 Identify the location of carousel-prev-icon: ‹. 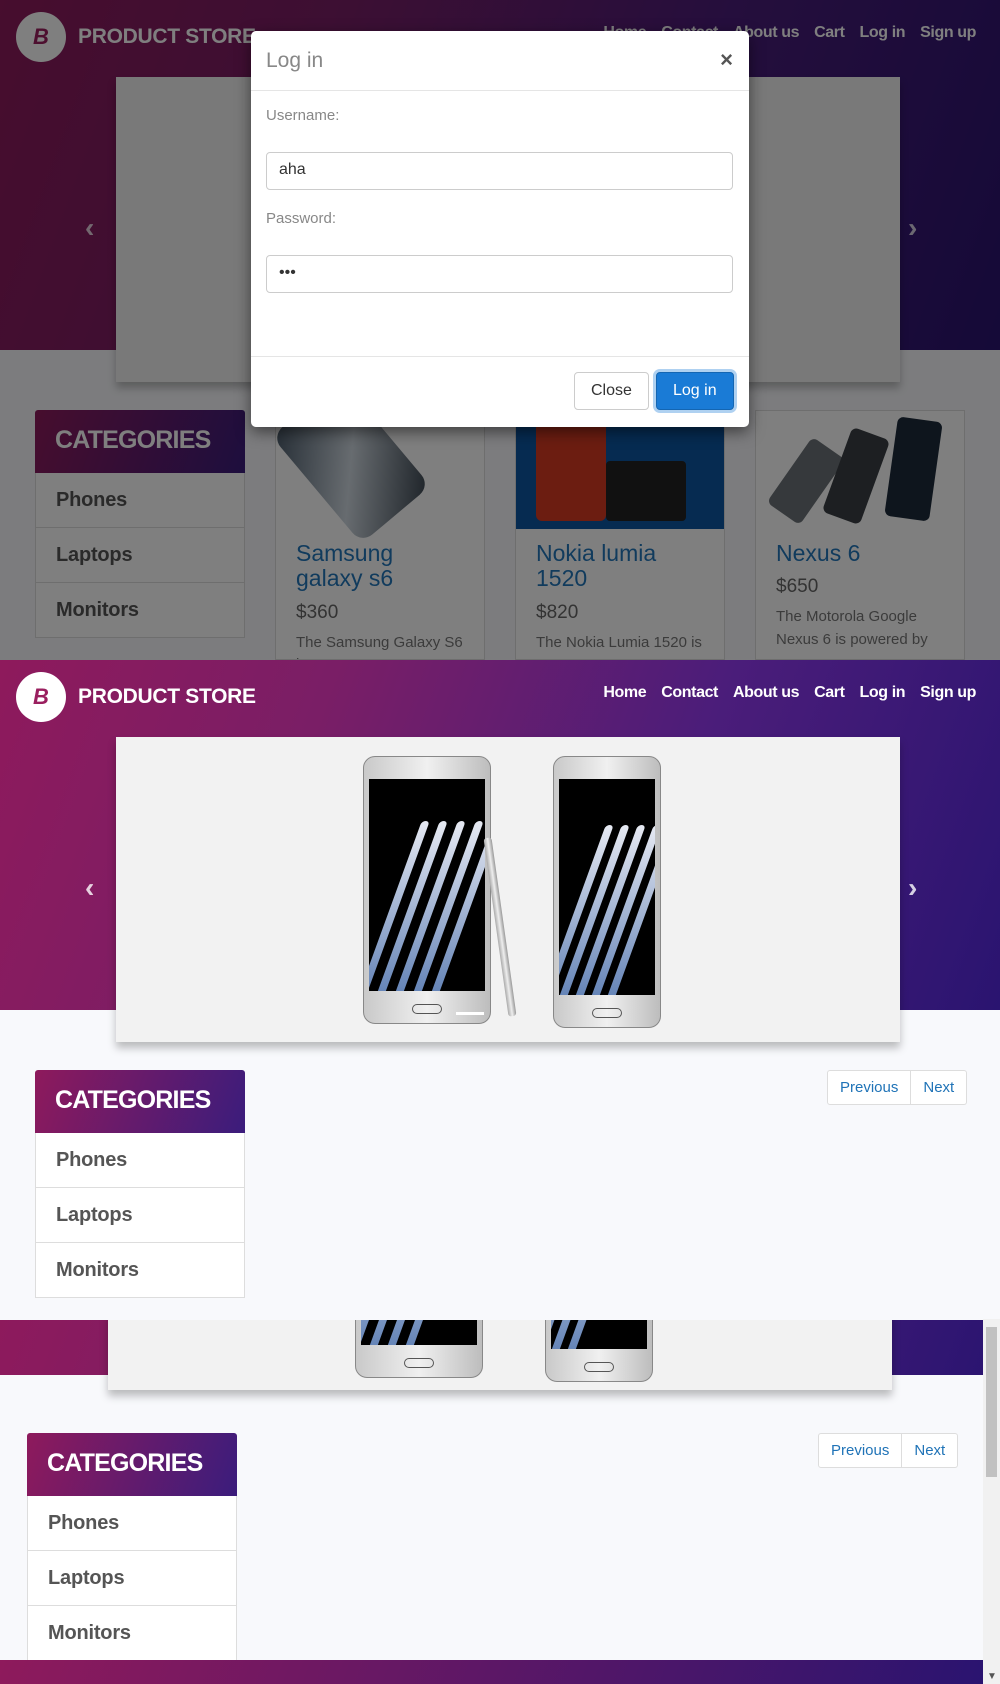
(89, 888).